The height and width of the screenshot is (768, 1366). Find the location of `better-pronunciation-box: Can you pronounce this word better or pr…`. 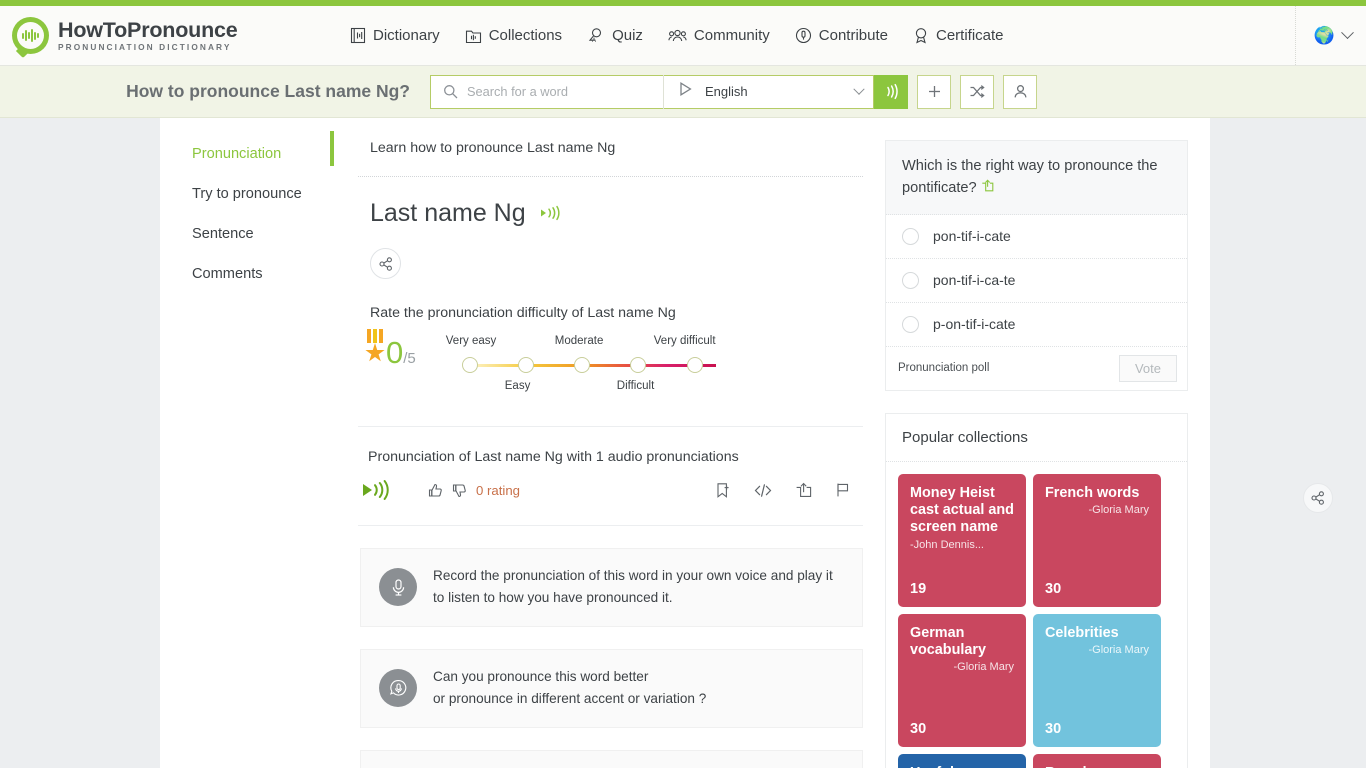

better-pronunciation-box: Can you pronounce this word better or pr… is located at coordinates (611, 688).